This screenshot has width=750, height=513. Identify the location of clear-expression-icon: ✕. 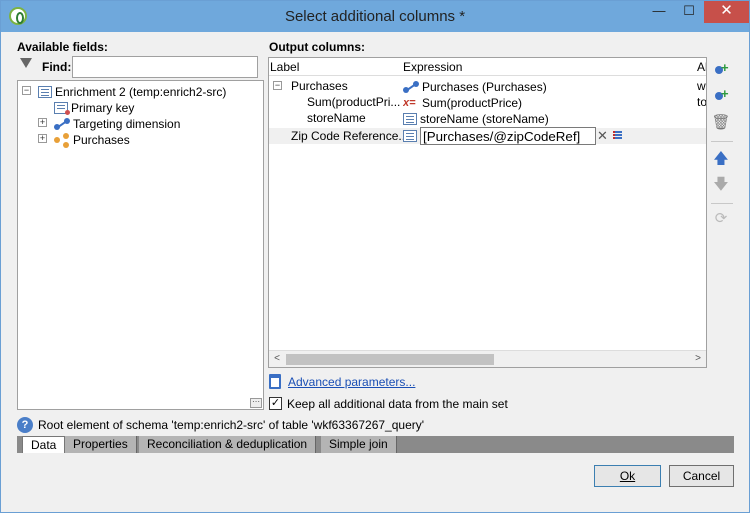
(602, 136).